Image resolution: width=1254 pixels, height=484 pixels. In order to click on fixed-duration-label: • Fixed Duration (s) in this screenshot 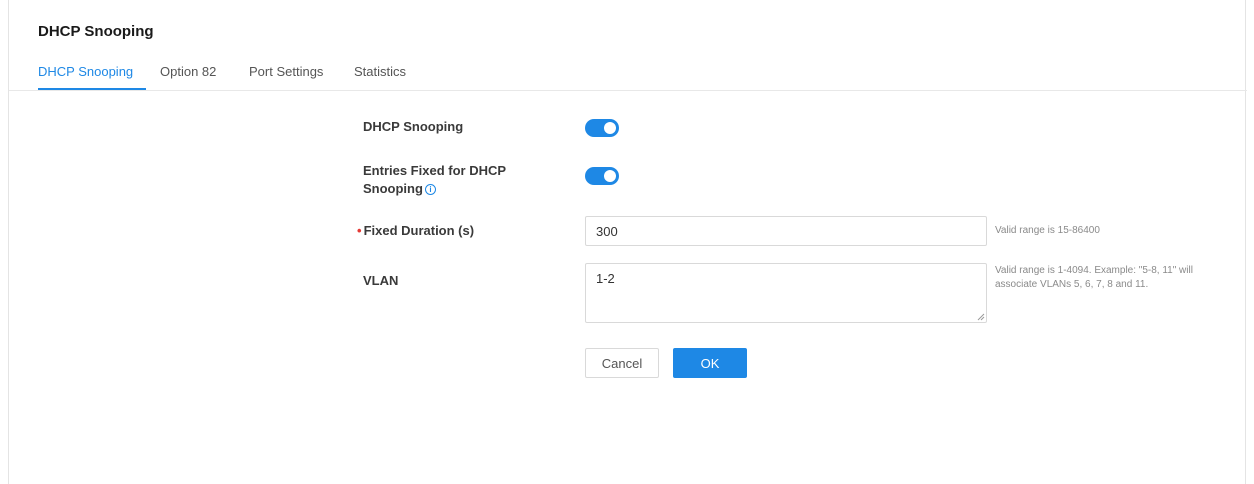, I will do `click(444, 231)`.